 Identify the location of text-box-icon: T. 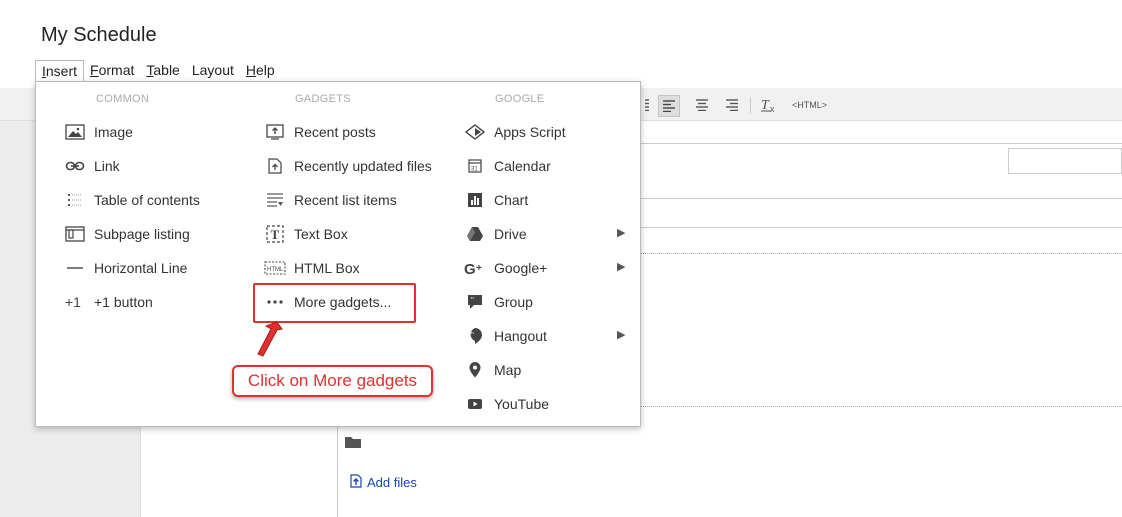
(275, 234).